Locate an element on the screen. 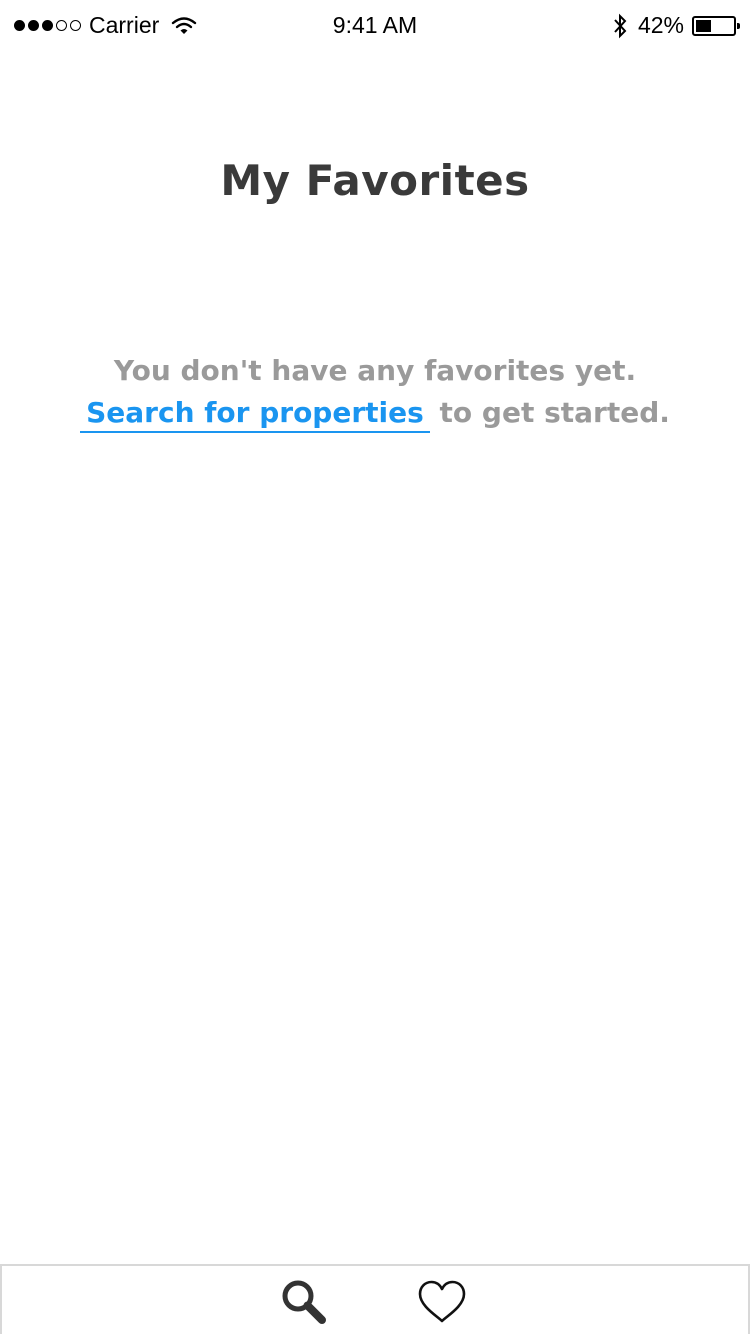 The height and width of the screenshot is (1334, 750). tab-favorites is located at coordinates (442, 1302).